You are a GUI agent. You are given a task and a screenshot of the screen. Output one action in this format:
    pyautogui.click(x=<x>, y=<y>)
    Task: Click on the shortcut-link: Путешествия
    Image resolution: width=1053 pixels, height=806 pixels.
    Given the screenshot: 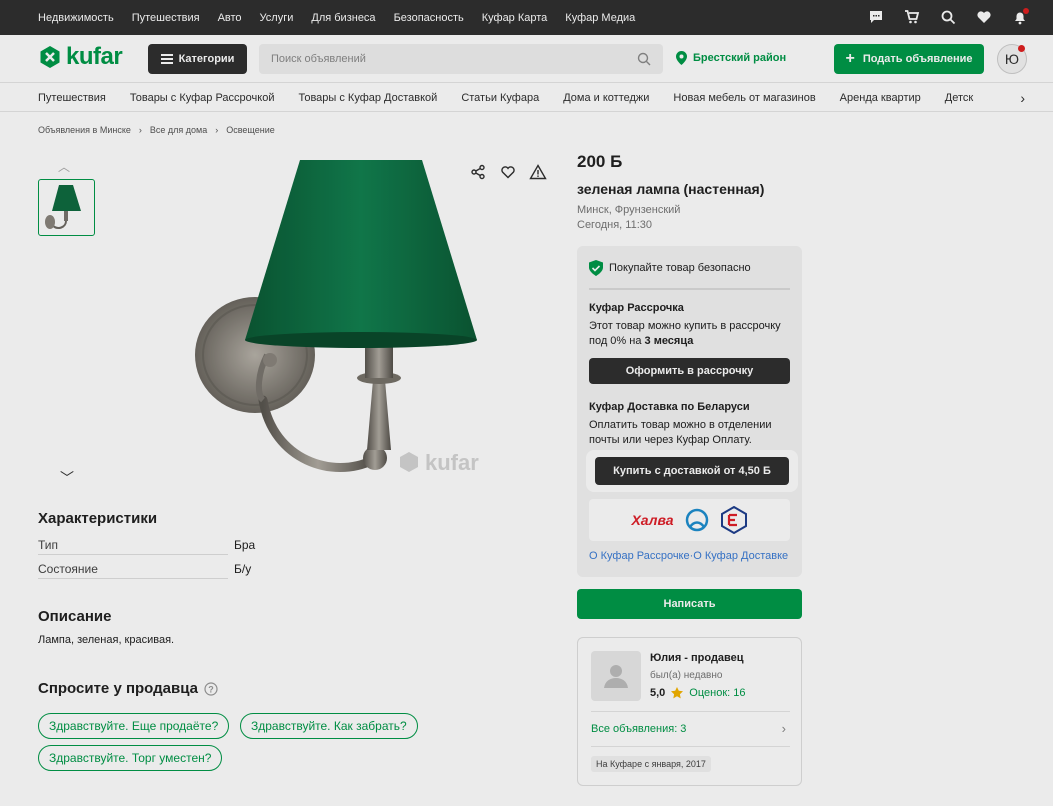 What is the action you would take?
    pyautogui.click(x=72, y=98)
    